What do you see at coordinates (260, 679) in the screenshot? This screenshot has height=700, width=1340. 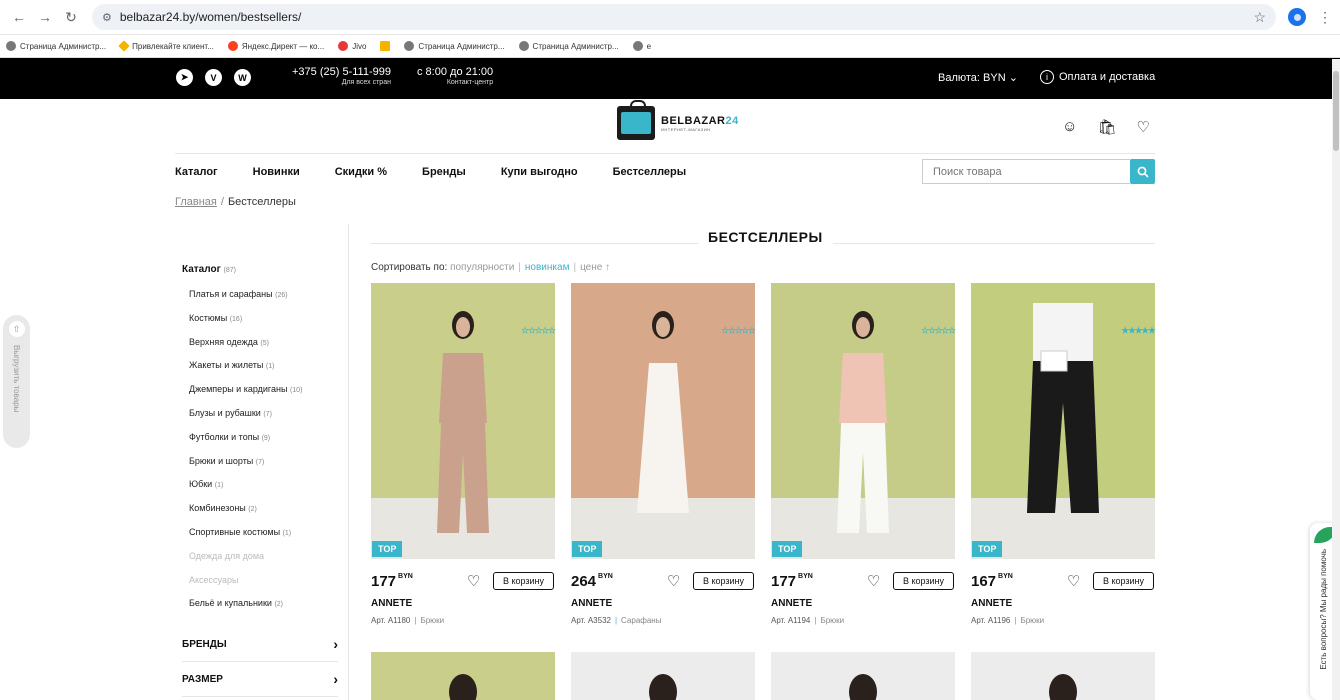 I see `filter-size: РАЗМЕР ›` at bounding box center [260, 679].